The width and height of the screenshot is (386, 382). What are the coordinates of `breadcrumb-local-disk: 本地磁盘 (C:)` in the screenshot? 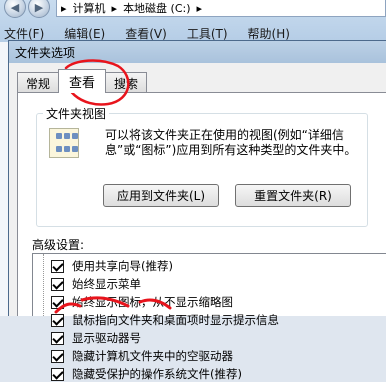 It's located at (156, 8).